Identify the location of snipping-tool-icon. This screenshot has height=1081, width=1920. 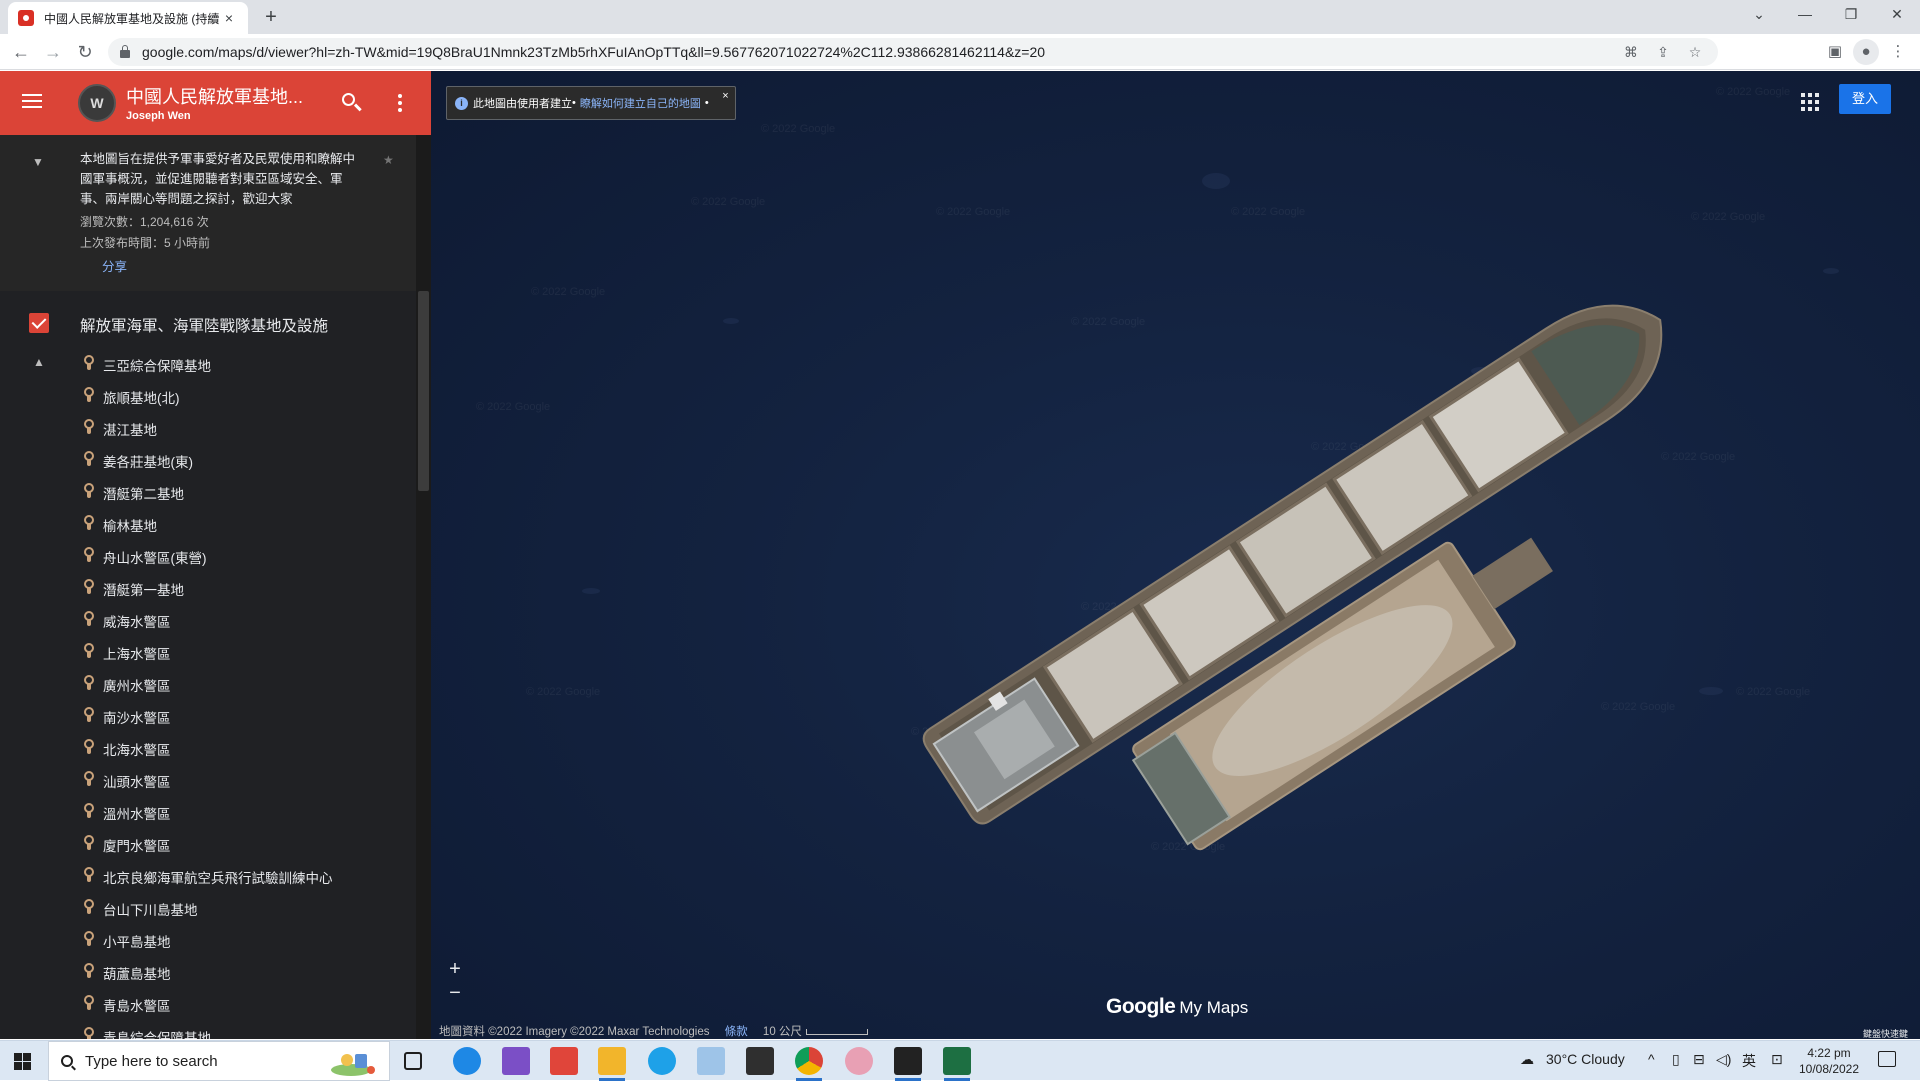
(859, 1061).